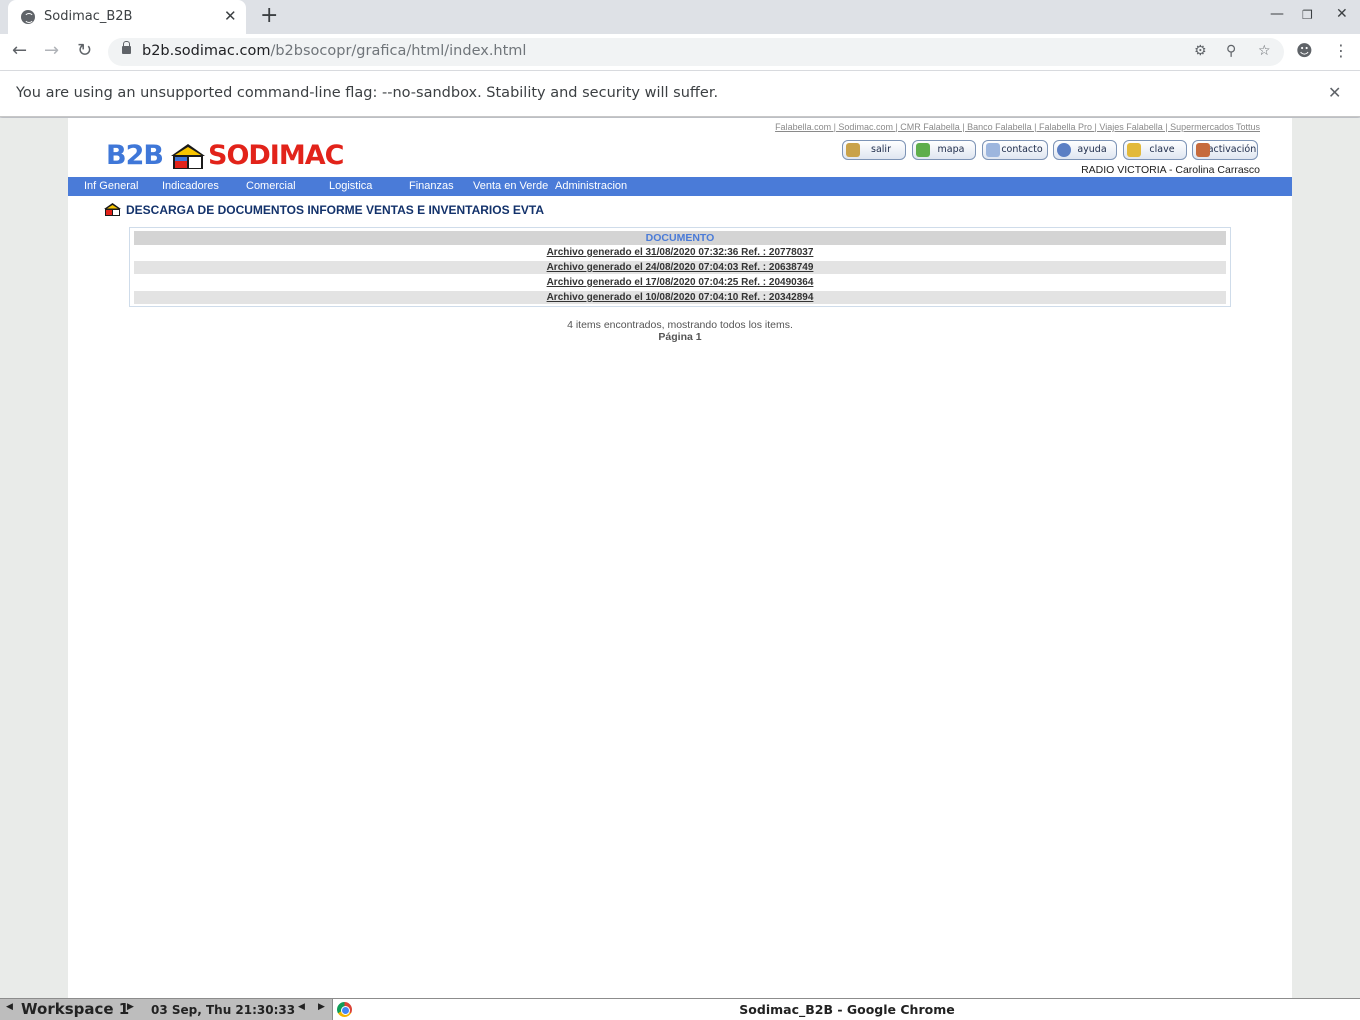 Image resolution: width=1360 pixels, height=1020 pixels. I want to click on extension-blocked-icon: ⚙, so click(1200, 51).